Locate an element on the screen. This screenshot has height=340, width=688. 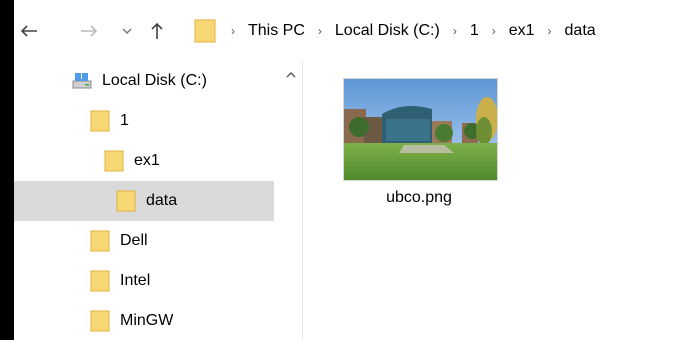
tree-item: Local Disk (C:) is located at coordinates (144, 81).